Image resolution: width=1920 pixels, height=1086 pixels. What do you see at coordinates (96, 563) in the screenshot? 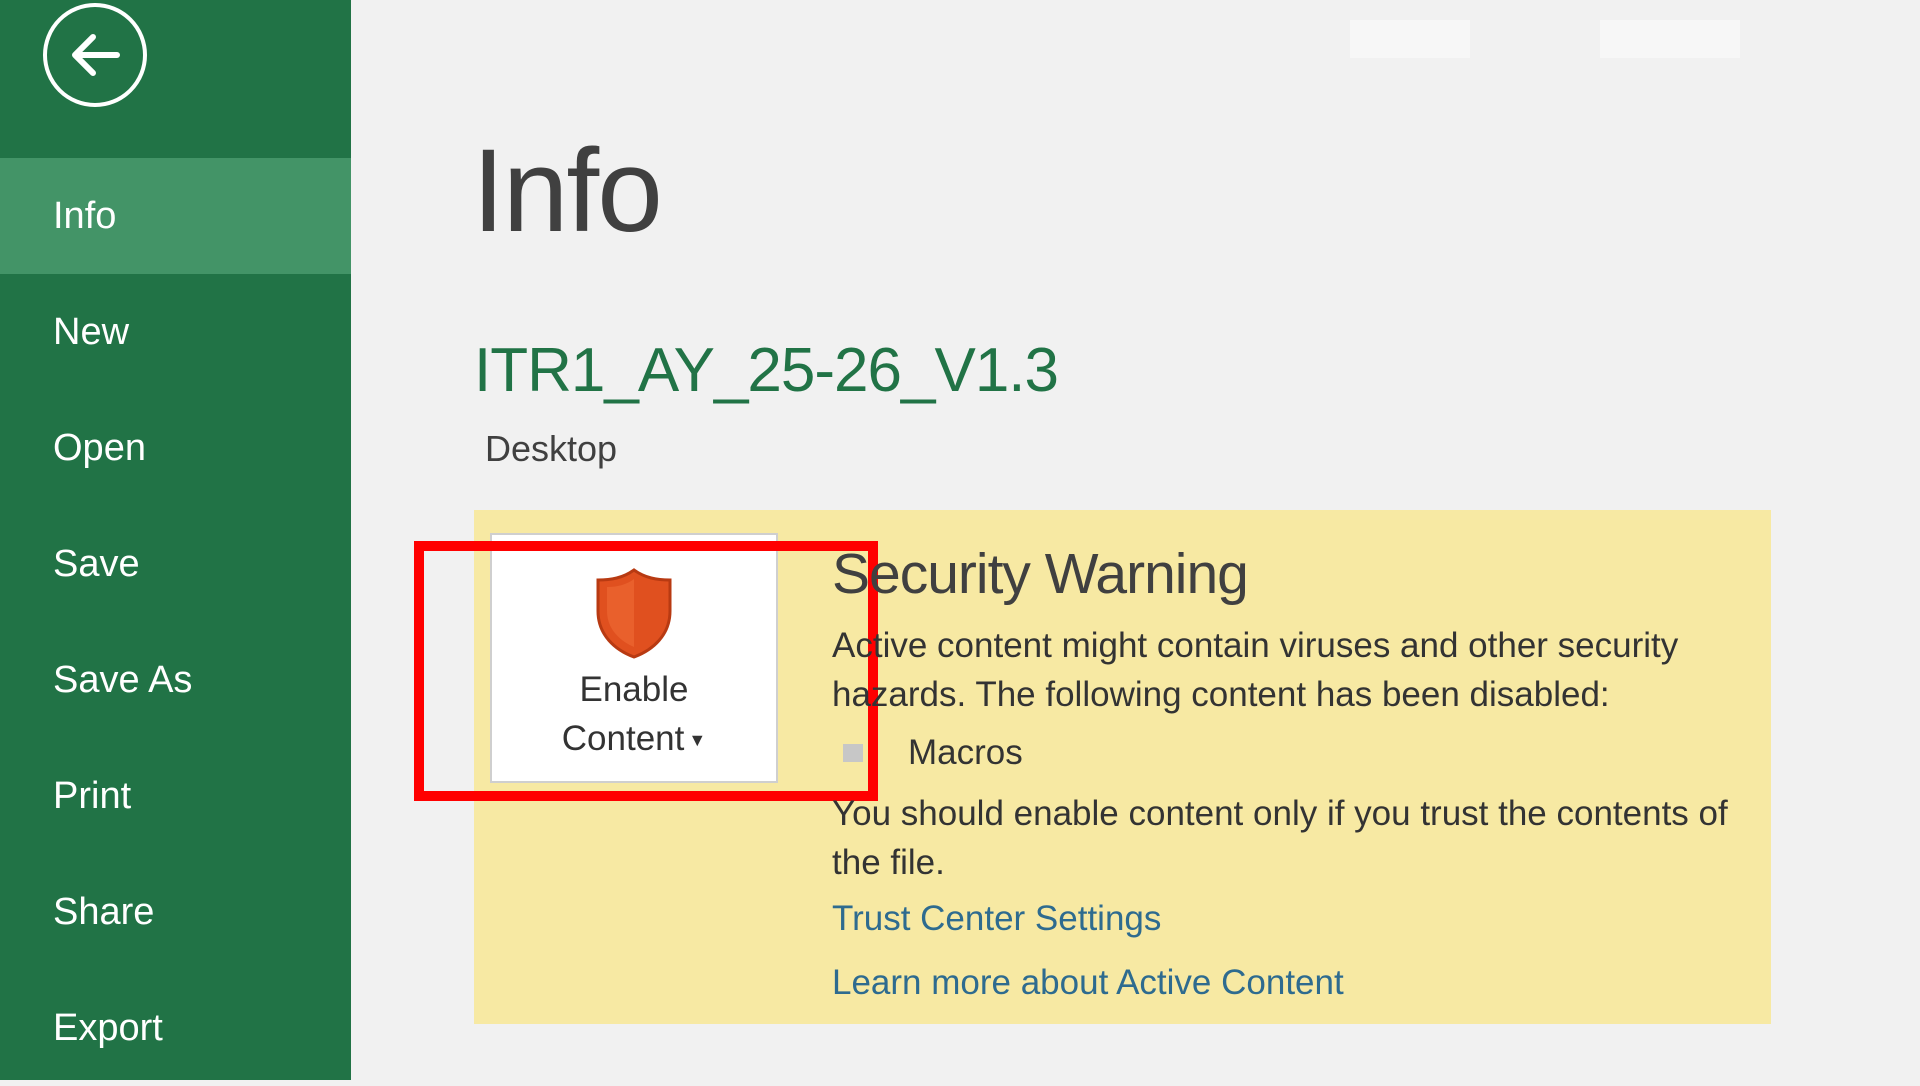
I see `nav-item-label: Save` at bounding box center [96, 563].